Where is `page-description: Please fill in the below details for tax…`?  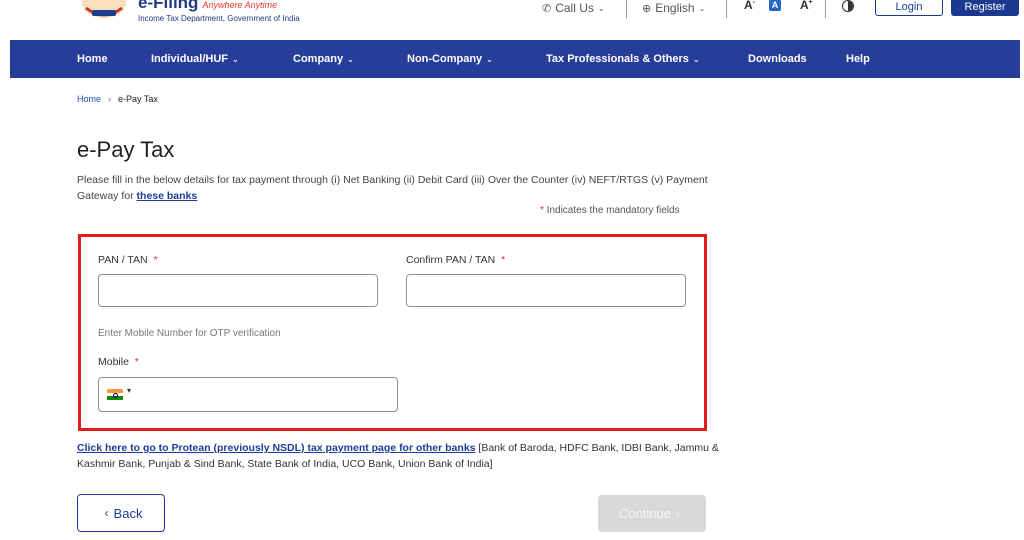 page-description: Please fill in the below details for tax… is located at coordinates (392, 188).